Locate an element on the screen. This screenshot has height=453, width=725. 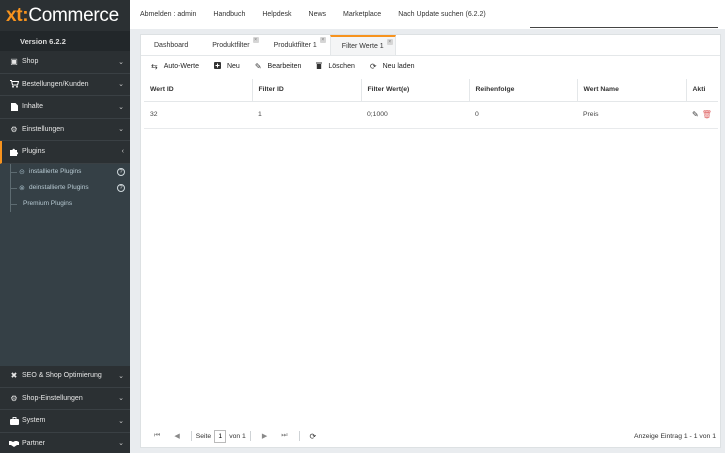
sidebar-item-label: Bestellungen/Kunden is located at coordinates (55, 84).